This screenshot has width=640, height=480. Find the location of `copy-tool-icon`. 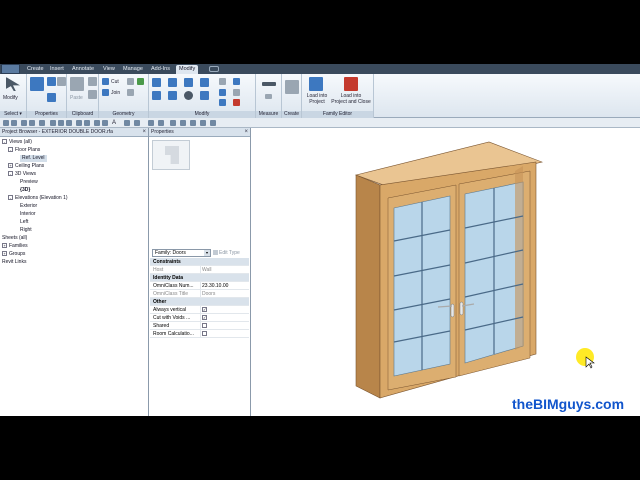

copy-tool-icon is located at coordinates (172, 95).